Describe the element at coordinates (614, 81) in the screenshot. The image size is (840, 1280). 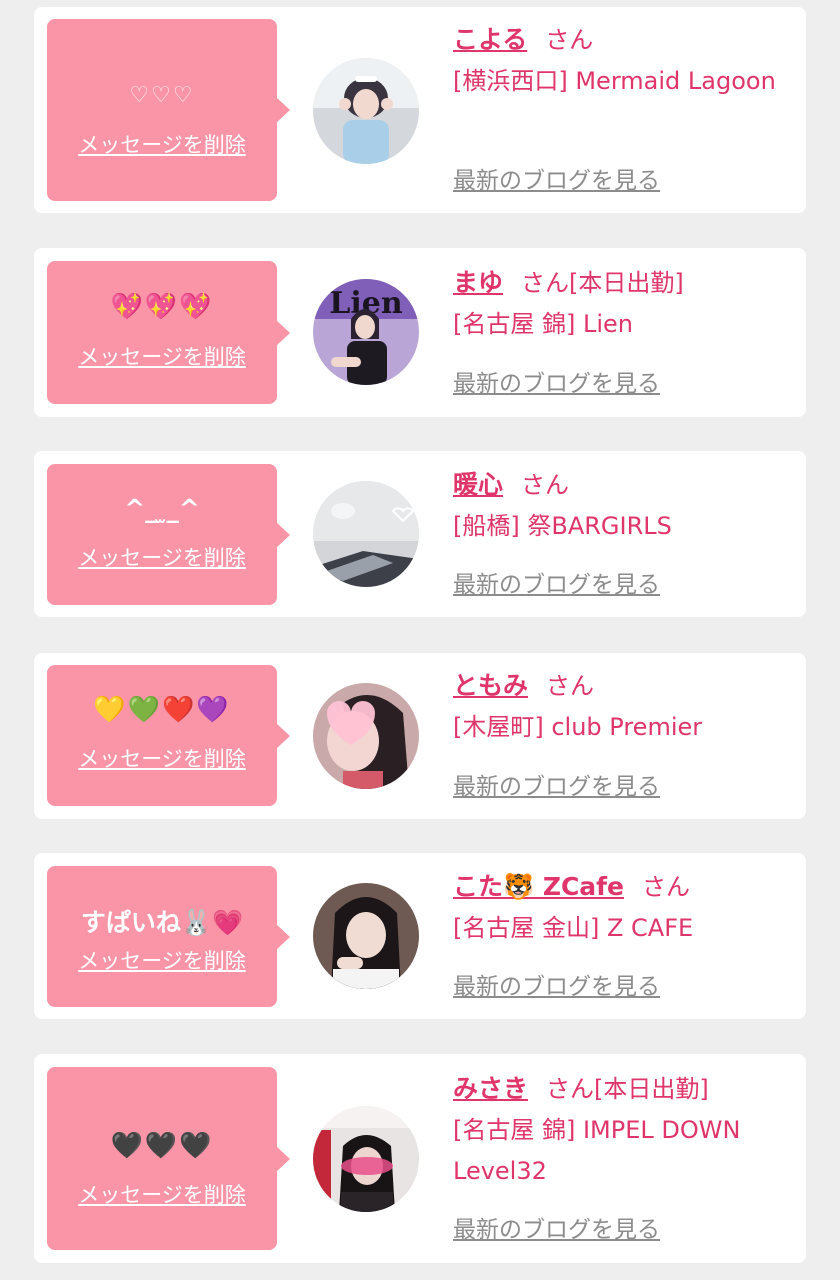
I see `shop-label: [横浜西口] Mermaid Lagoon` at that location.